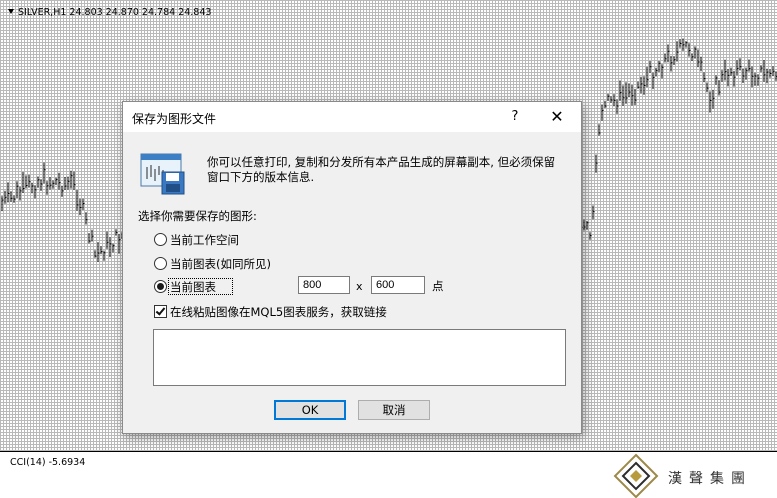 The image size is (777, 498). I want to click on radio-workspace, so click(160, 239).